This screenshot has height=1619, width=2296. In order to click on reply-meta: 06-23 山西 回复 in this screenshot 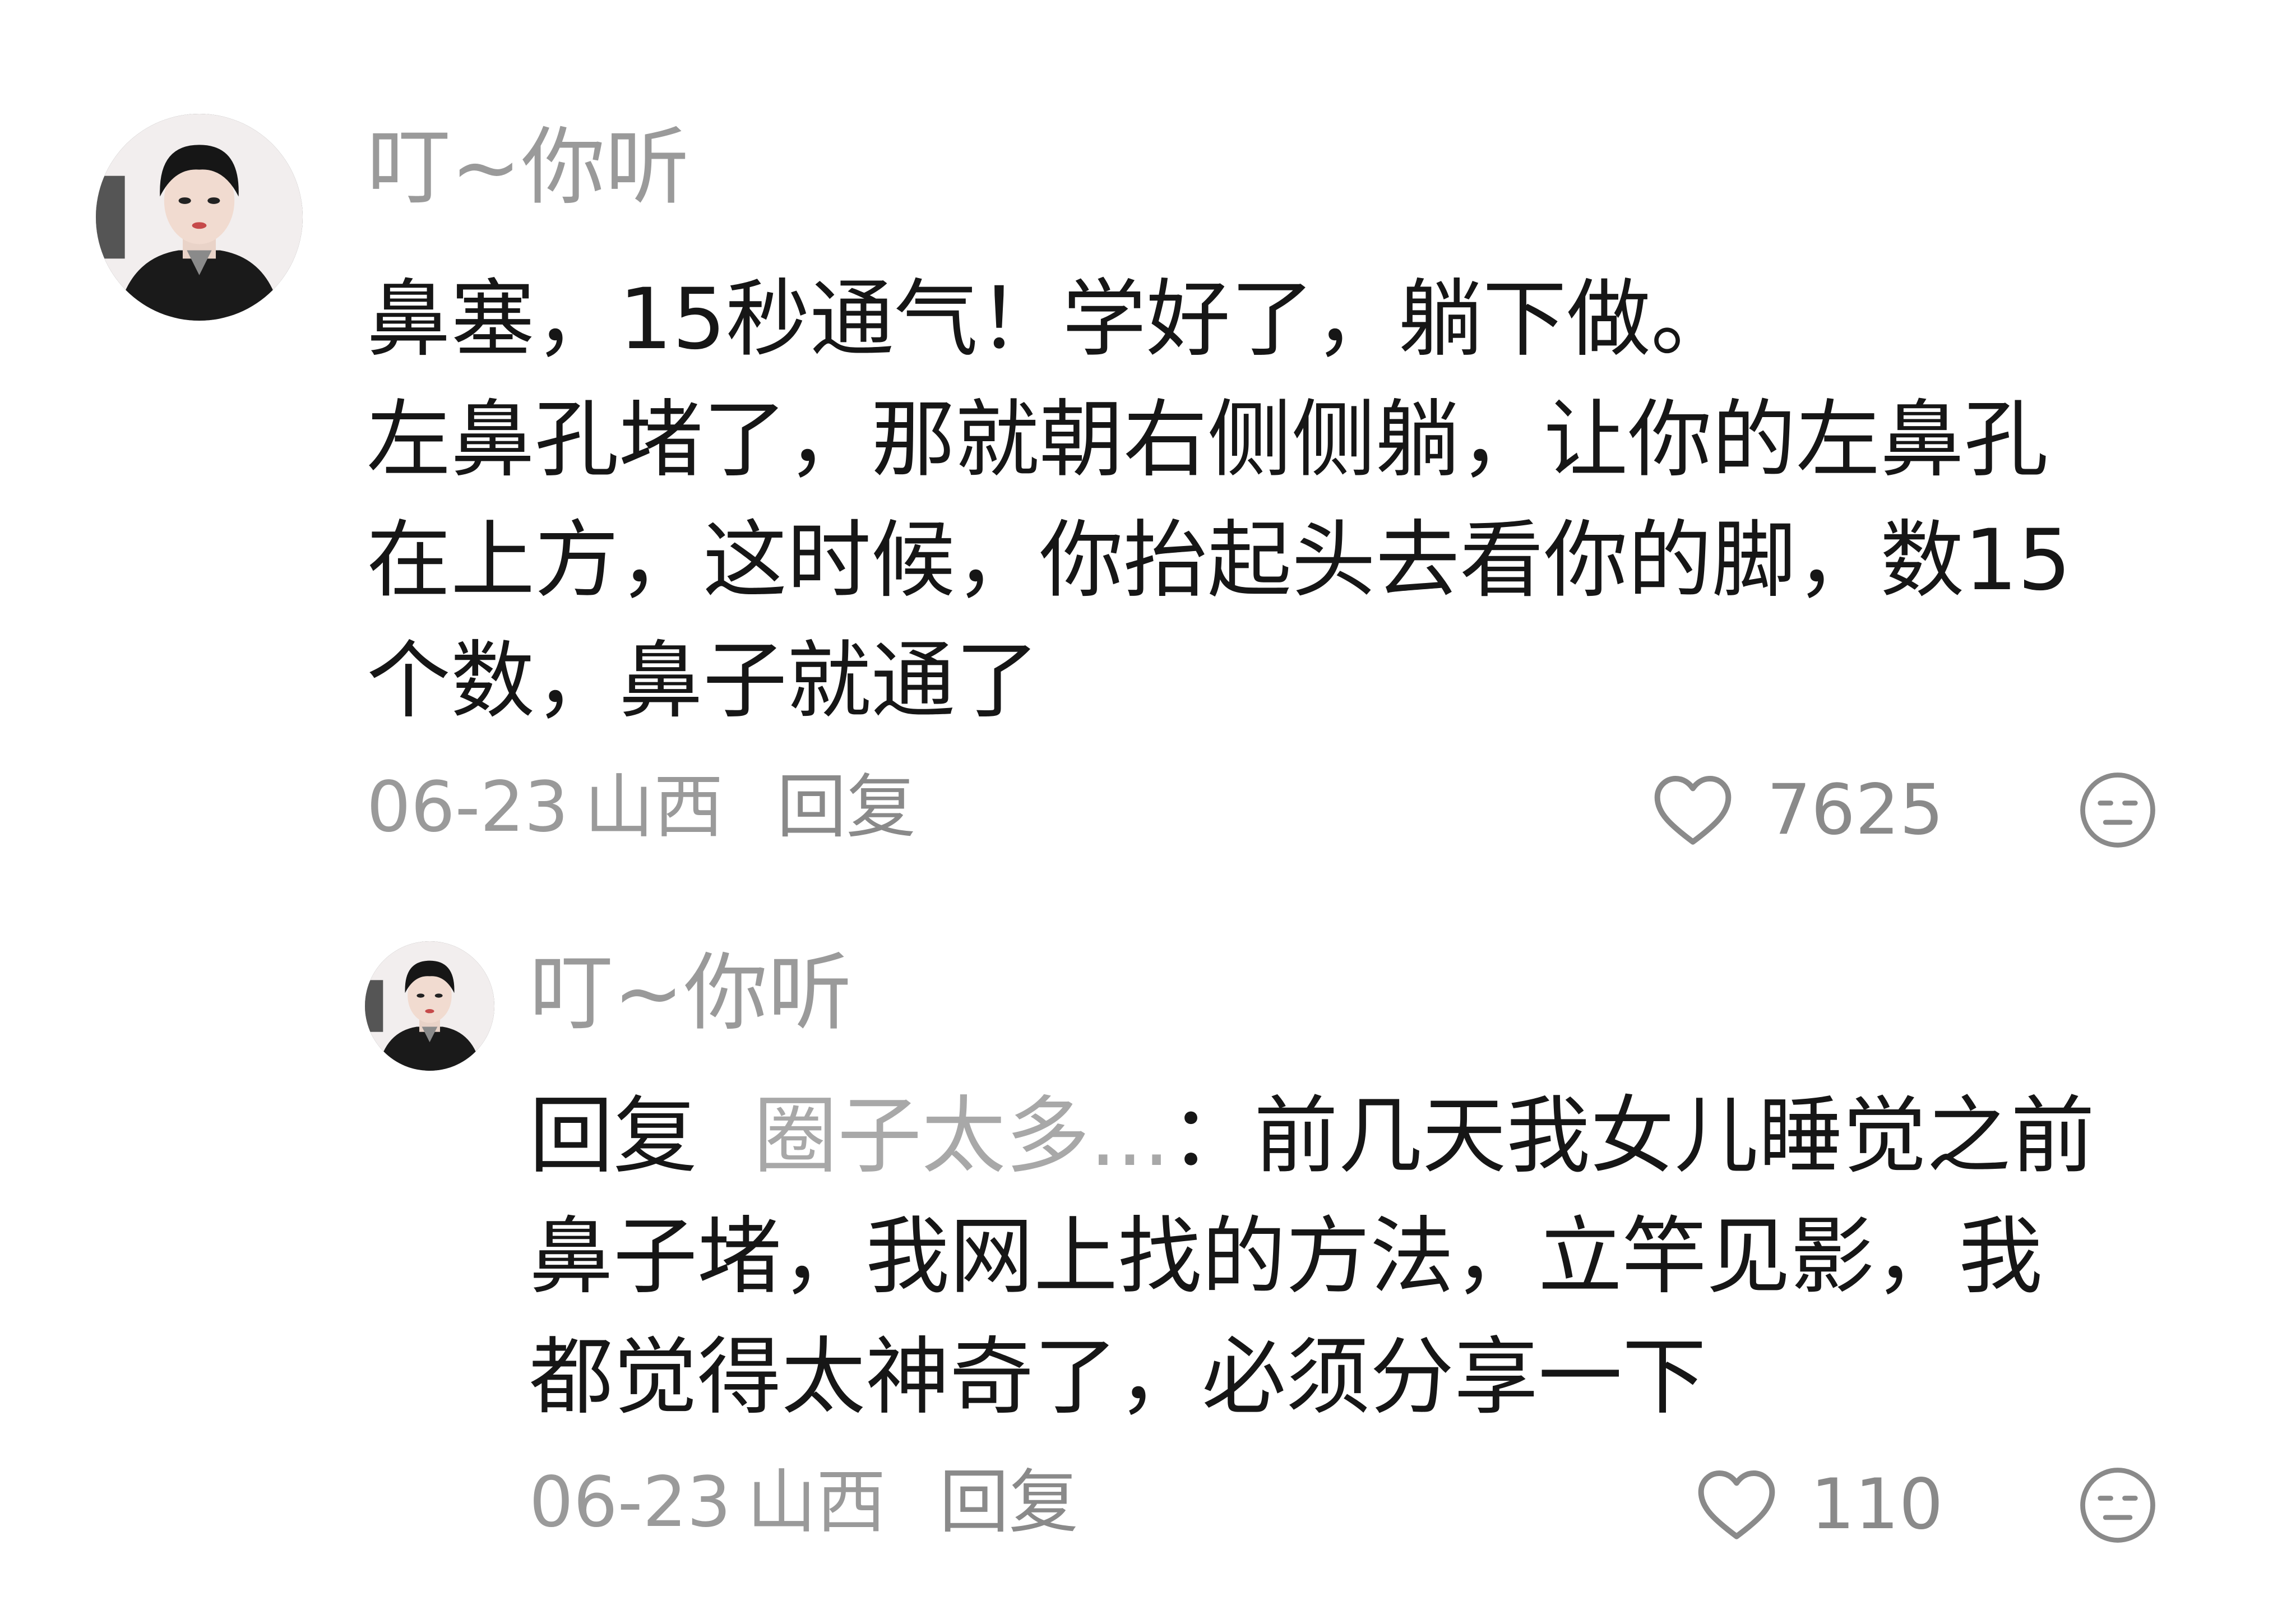, I will do `click(804, 1502)`.